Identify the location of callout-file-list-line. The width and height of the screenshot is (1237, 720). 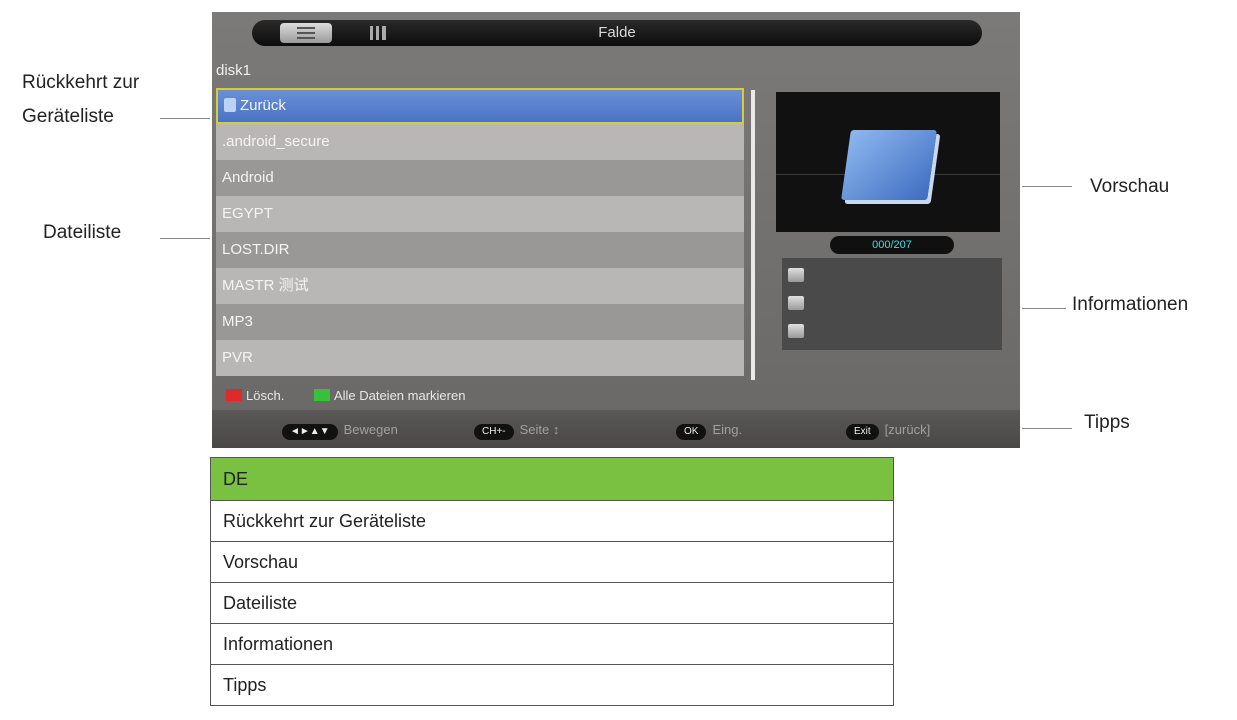
(185, 238).